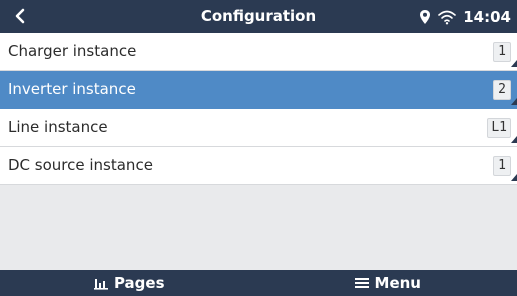 This screenshot has width=517, height=296. Describe the element at coordinates (502, 90) in the screenshot. I see `list-item-value: 2` at that location.